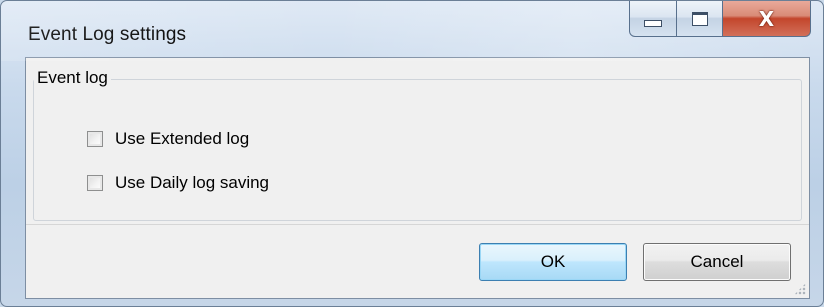 The height and width of the screenshot is (307, 824). I want to click on minimize-button, so click(653, 19).